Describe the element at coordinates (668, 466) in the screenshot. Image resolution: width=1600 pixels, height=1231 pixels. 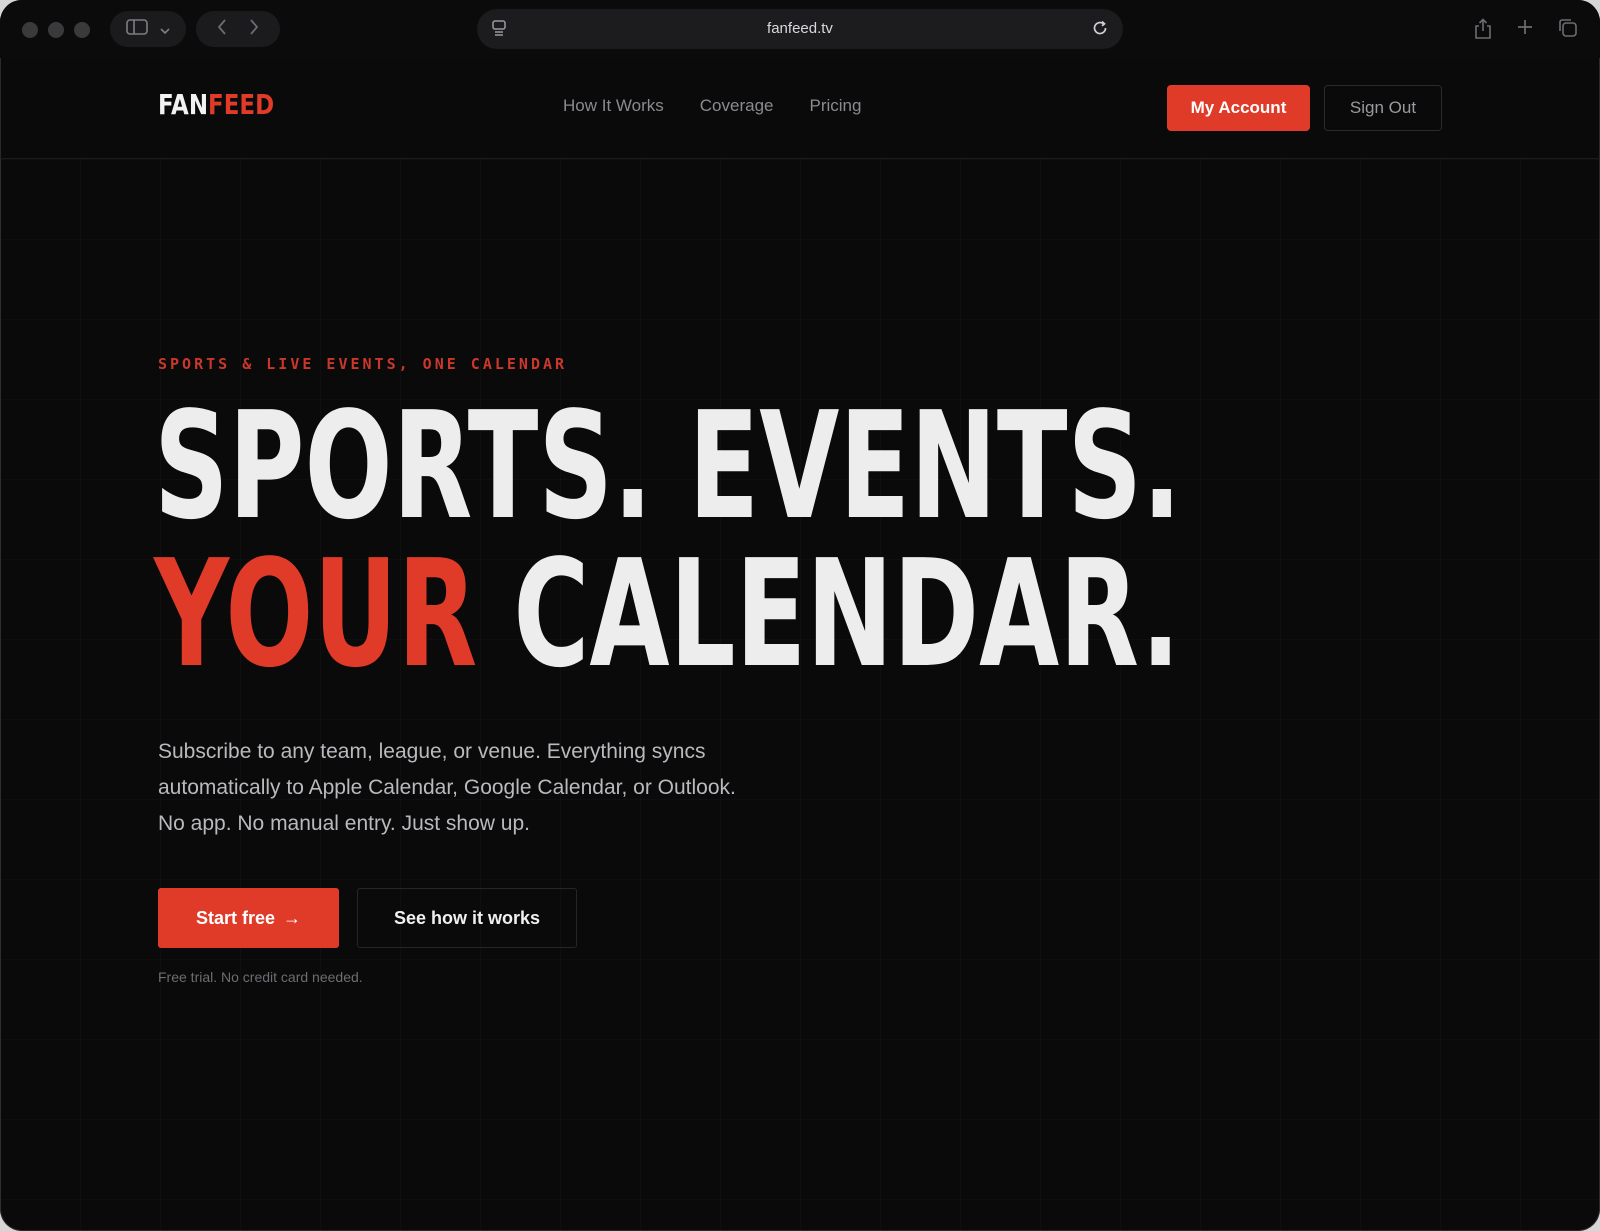
I see `headline-line-1: SPORTS. EVENTS.` at that location.